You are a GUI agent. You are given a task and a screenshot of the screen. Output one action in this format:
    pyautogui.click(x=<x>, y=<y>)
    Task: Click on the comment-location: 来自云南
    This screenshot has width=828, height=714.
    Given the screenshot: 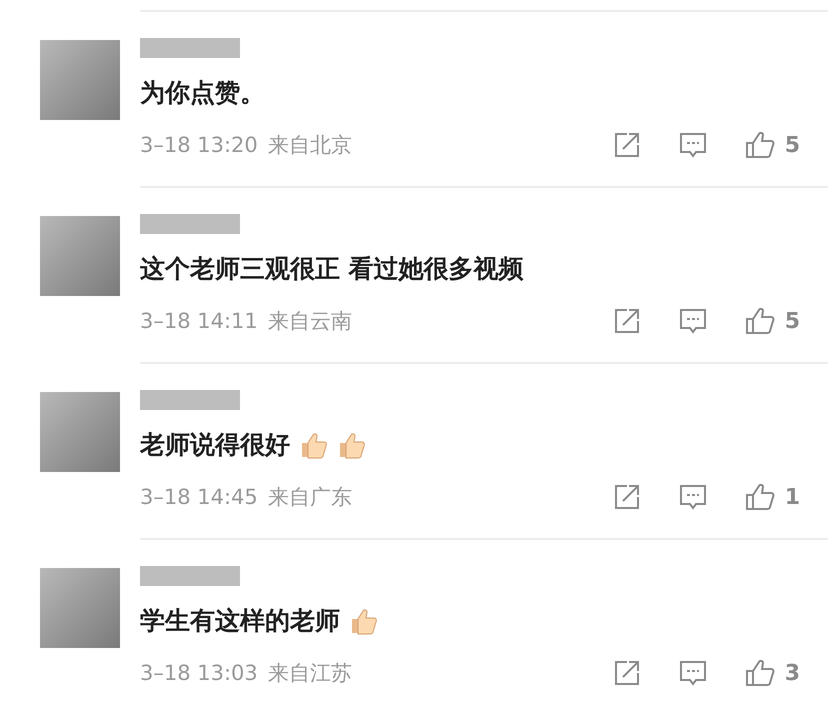 What is the action you would take?
    pyautogui.click(x=310, y=321)
    